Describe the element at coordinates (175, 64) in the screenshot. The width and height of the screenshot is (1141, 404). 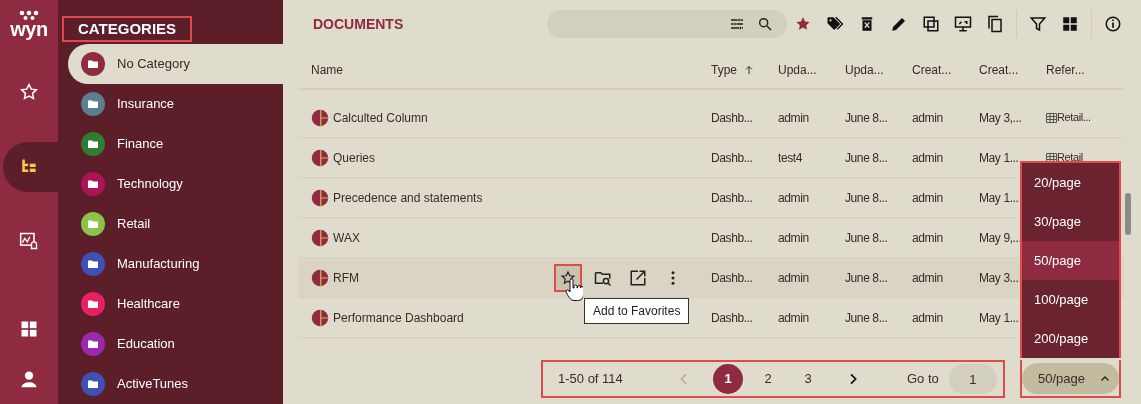
I see `category-item: No Category` at that location.